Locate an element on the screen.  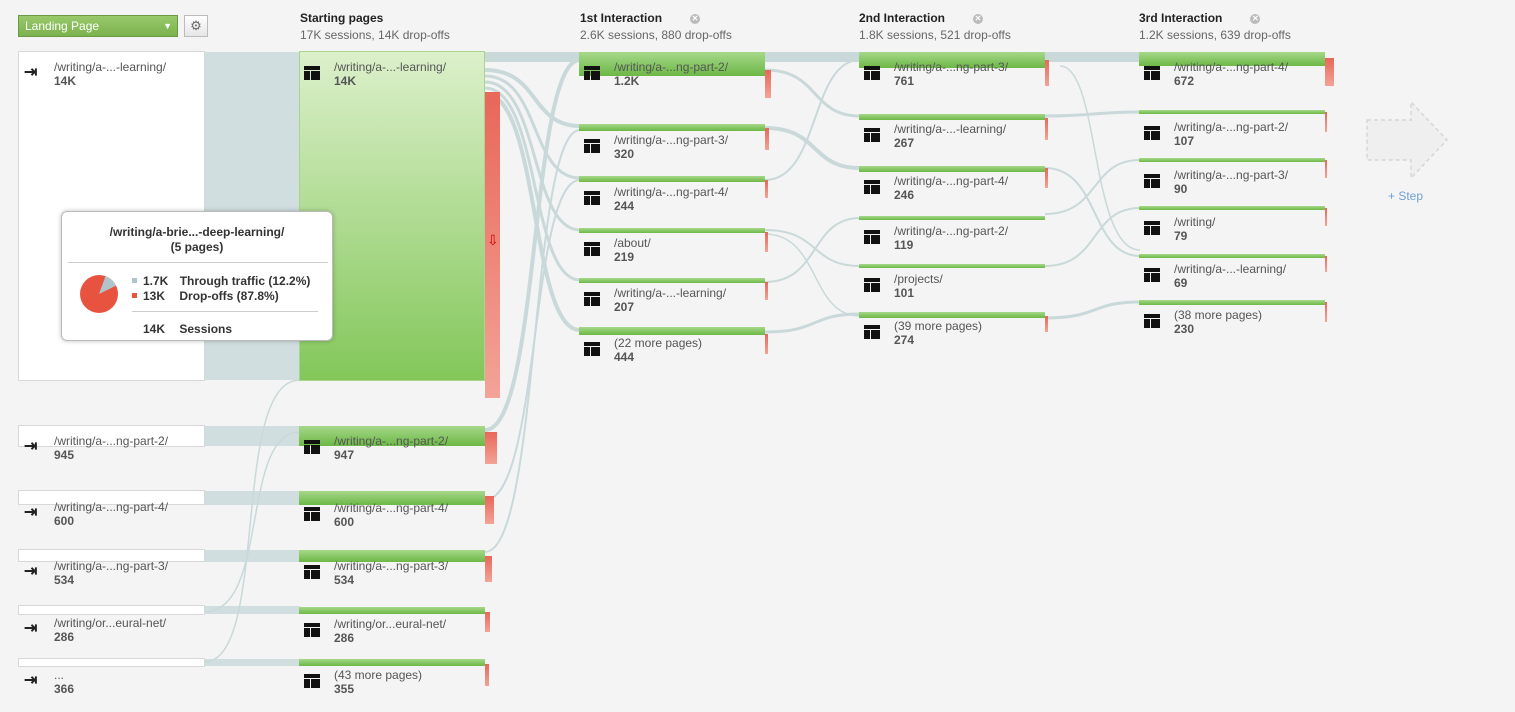
source-item: ⇥ ... 366 is located at coordinates (49, 682).